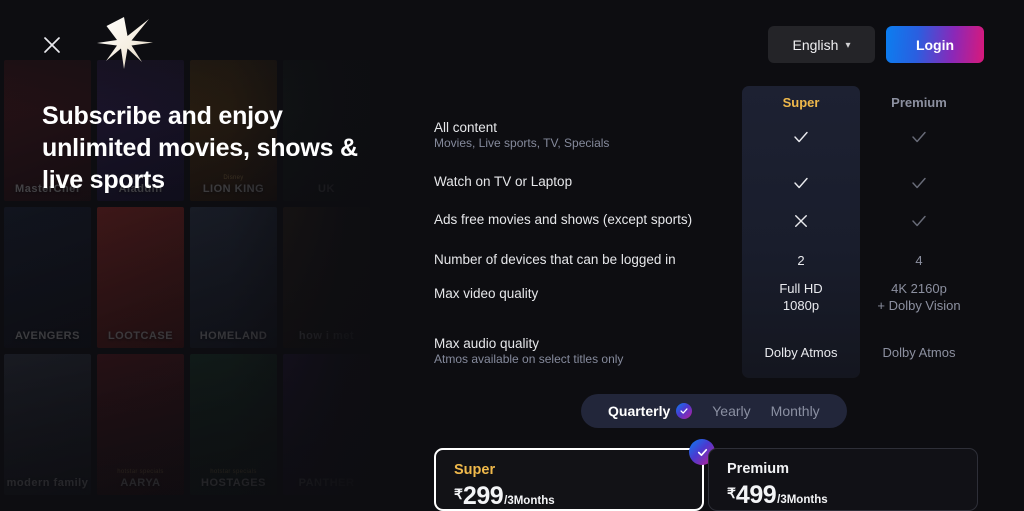  I want to click on poster-title: how i met, so click(326, 336).